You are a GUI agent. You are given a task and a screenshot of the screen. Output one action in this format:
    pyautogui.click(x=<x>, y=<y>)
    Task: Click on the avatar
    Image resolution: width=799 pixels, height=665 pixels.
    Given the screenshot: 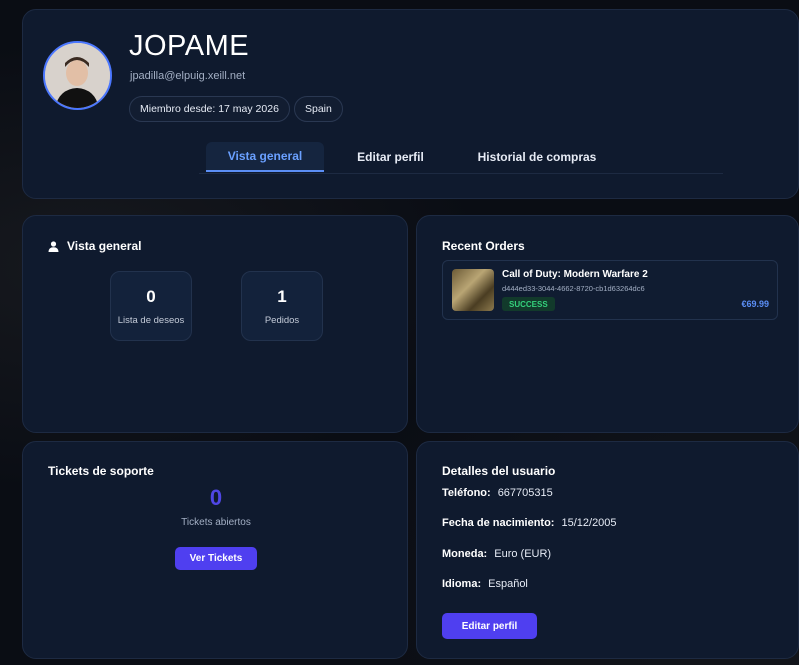 What is the action you would take?
    pyautogui.click(x=77, y=75)
    